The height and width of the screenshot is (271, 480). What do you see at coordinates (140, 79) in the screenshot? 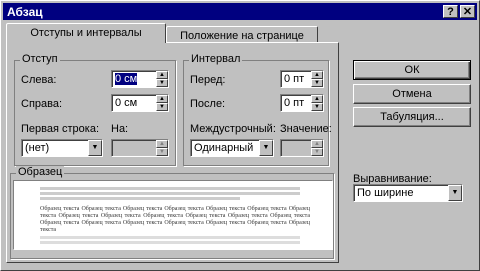
I see `left-indent-spinner: 0 см ▲ ▼` at bounding box center [140, 79].